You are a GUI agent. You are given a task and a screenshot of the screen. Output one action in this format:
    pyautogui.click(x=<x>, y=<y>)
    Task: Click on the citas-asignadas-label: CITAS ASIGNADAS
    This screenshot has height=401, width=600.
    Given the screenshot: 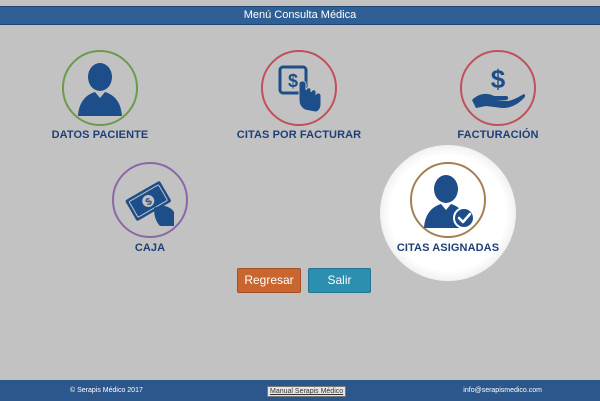 What is the action you would take?
    pyautogui.click(x=448, y=248)
    